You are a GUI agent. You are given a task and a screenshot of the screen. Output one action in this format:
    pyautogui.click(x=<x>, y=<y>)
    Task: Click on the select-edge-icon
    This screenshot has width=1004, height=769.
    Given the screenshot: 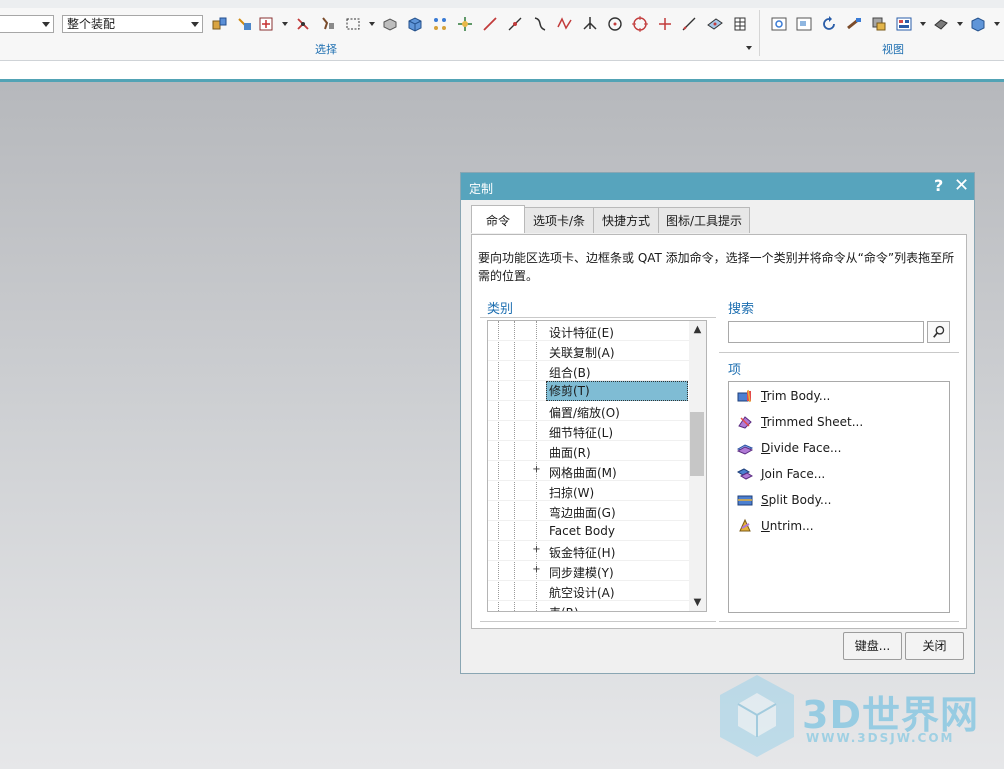 What is the action you would take?
    pyautogui.click(x=303, y=24)
    